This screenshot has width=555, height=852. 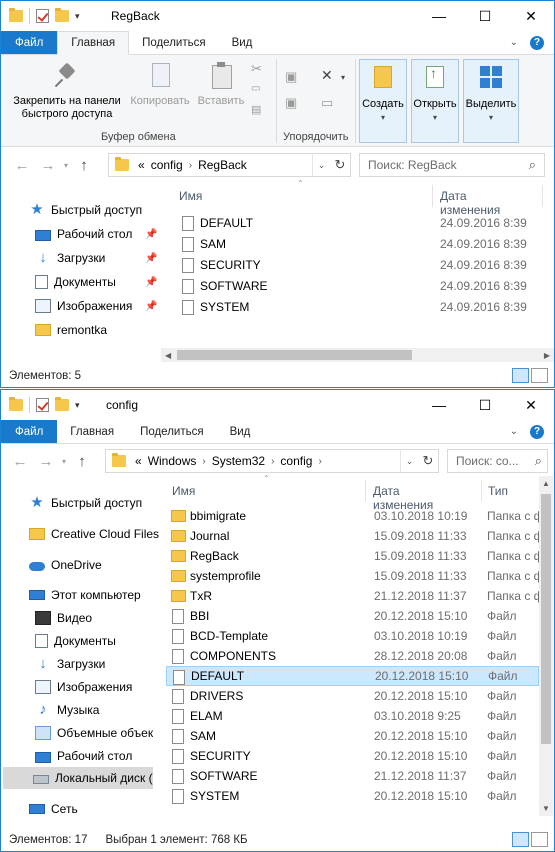 I want to click on address-bar: « config › RegBack ⌄ ↻, so click(x=229, y=165).